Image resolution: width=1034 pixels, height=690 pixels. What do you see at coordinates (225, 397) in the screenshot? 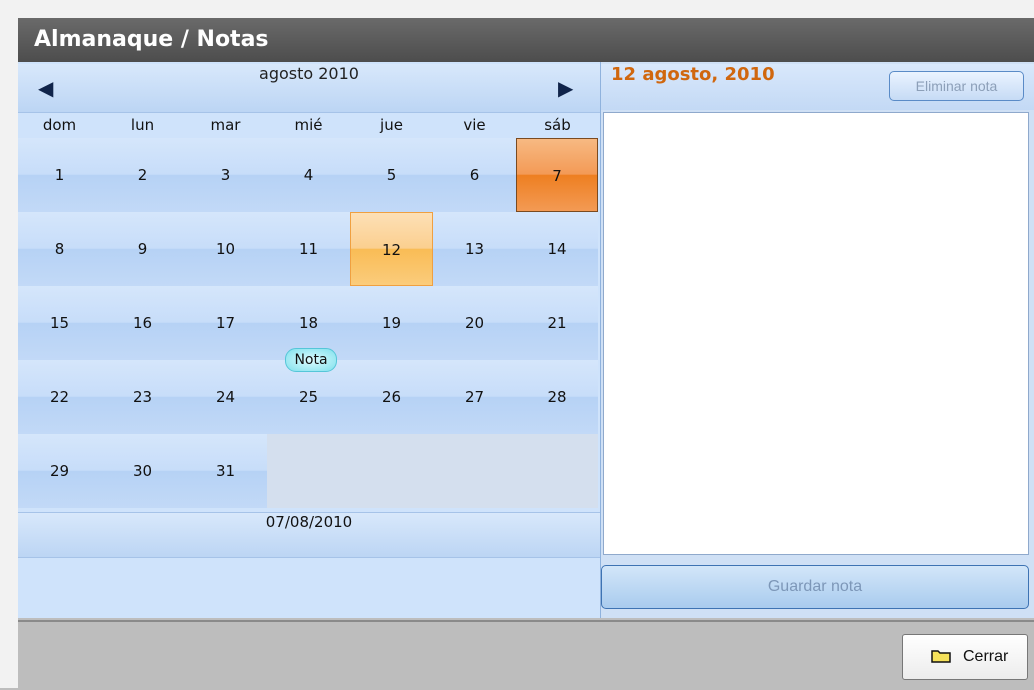
I see `day-cell: 24` at bounding box center [225, 397].